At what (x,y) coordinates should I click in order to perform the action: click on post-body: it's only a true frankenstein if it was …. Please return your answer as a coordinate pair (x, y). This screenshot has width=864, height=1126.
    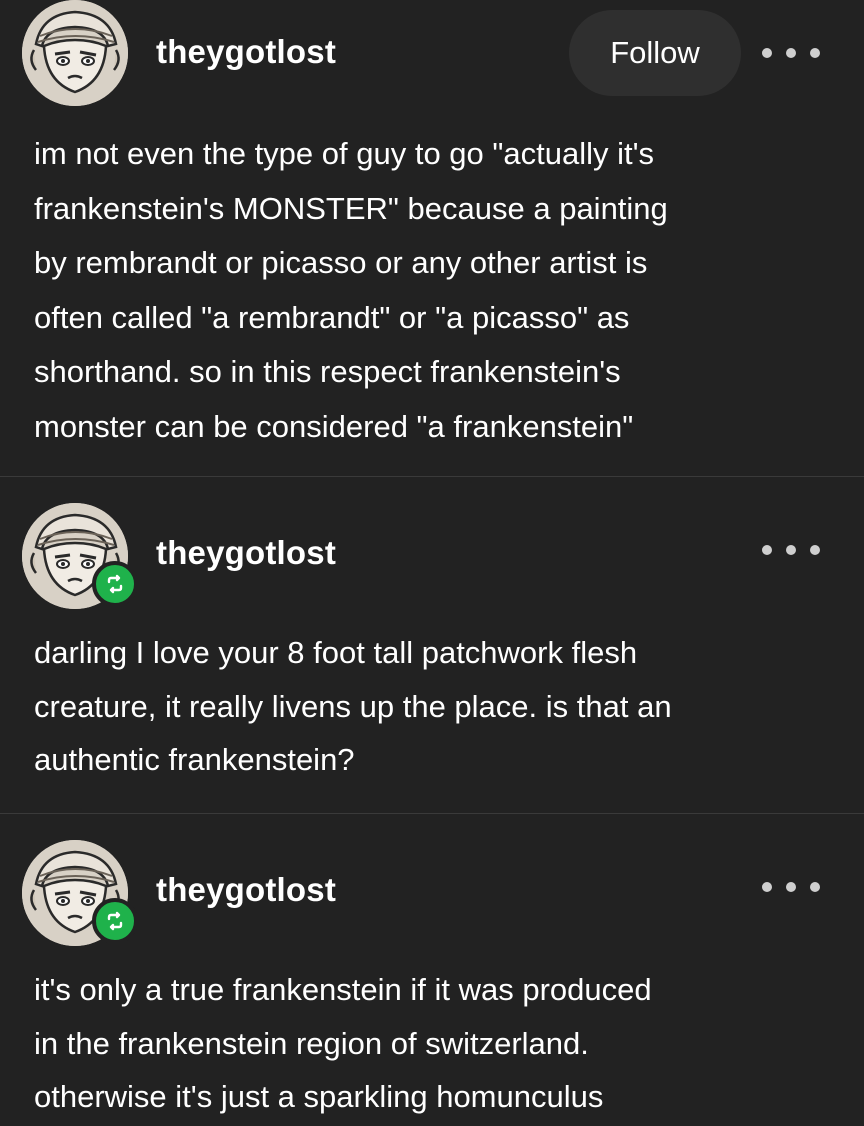
    Looking at the image, I should click on (343, 1043).